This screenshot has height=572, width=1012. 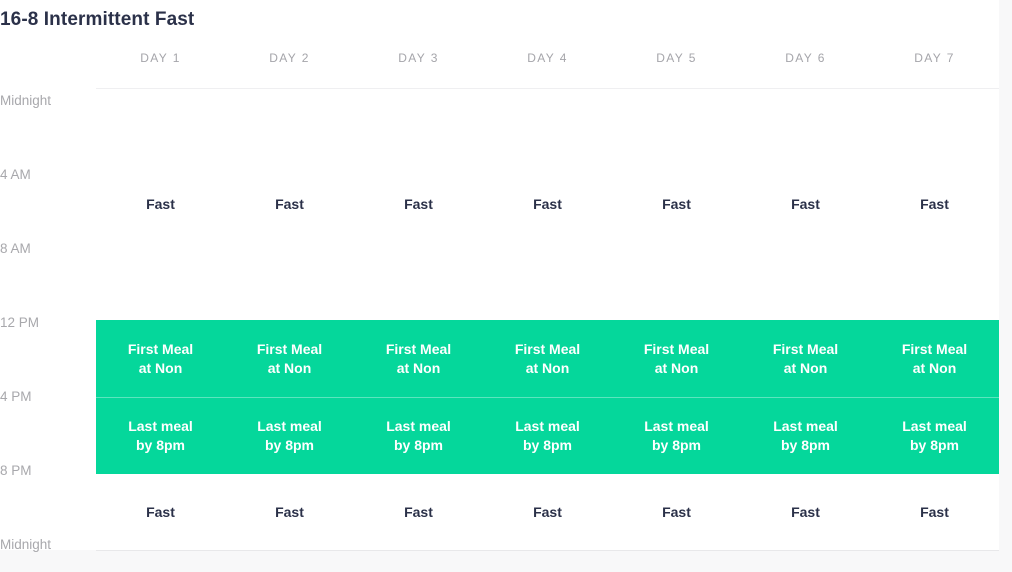 I want to click on x-axis-label-day-2: DAY 2, so click(x=289, y=58).